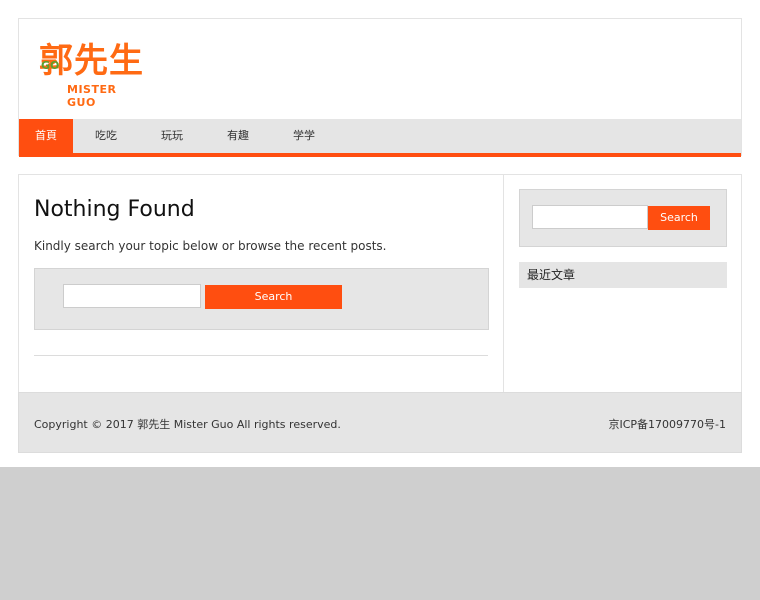 The height and width of the screenshot is (600, 760). I want to click on nav-item-learn: 学学, so click(304, 136).